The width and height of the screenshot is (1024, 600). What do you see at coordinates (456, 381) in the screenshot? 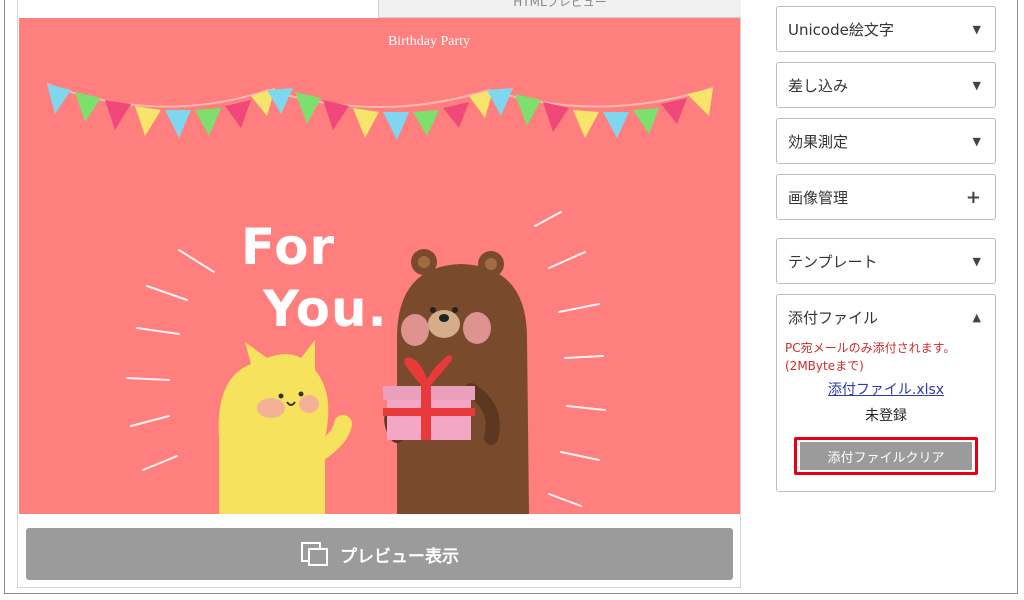
I see `bear-illustration` at bounding box center [456, 381].